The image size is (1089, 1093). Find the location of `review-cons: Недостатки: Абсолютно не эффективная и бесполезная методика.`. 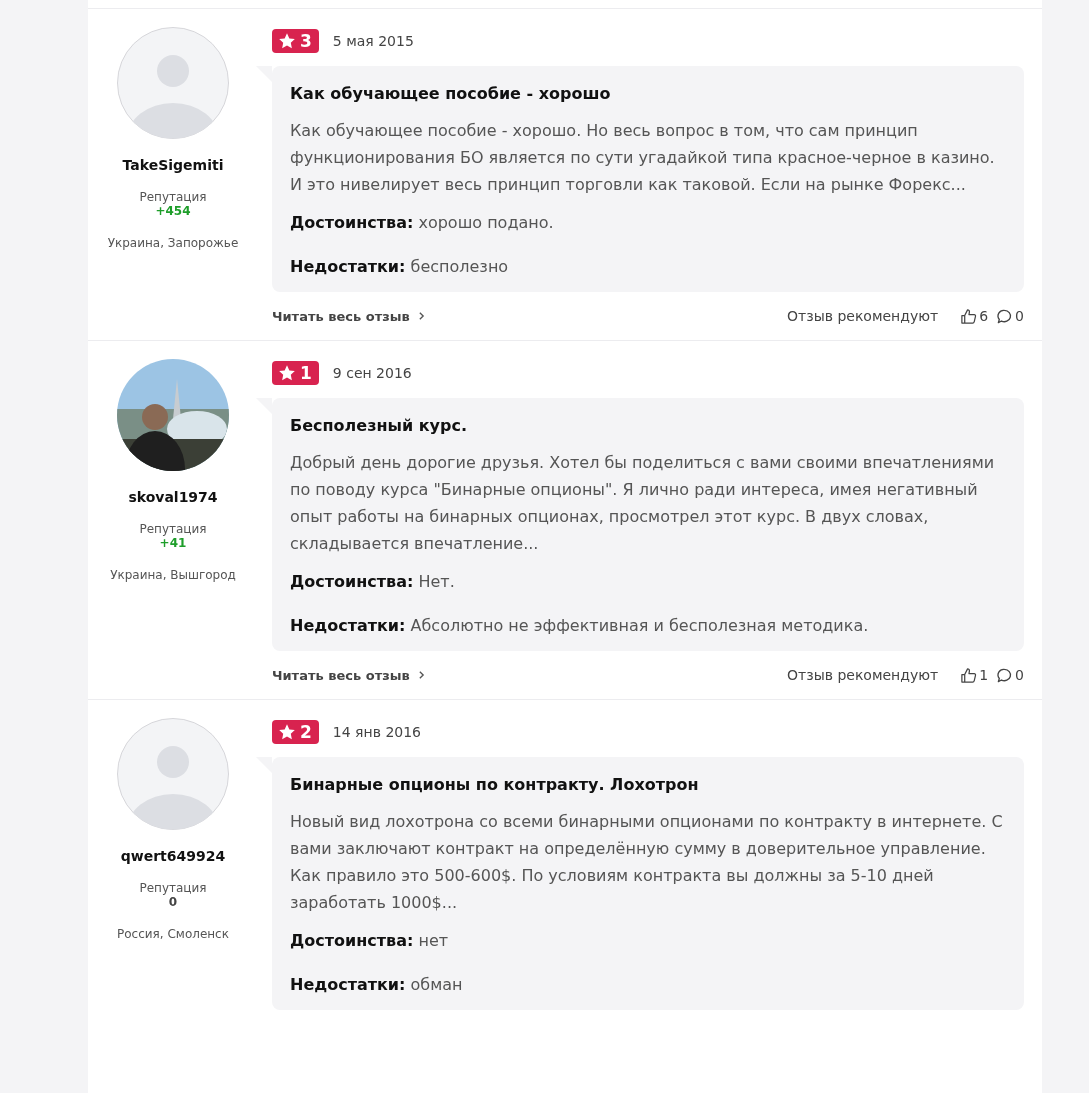

review-cons: Недостатки: Абсолютно не эффективная и бесполезная методика. is located at coordinates (580, 626).